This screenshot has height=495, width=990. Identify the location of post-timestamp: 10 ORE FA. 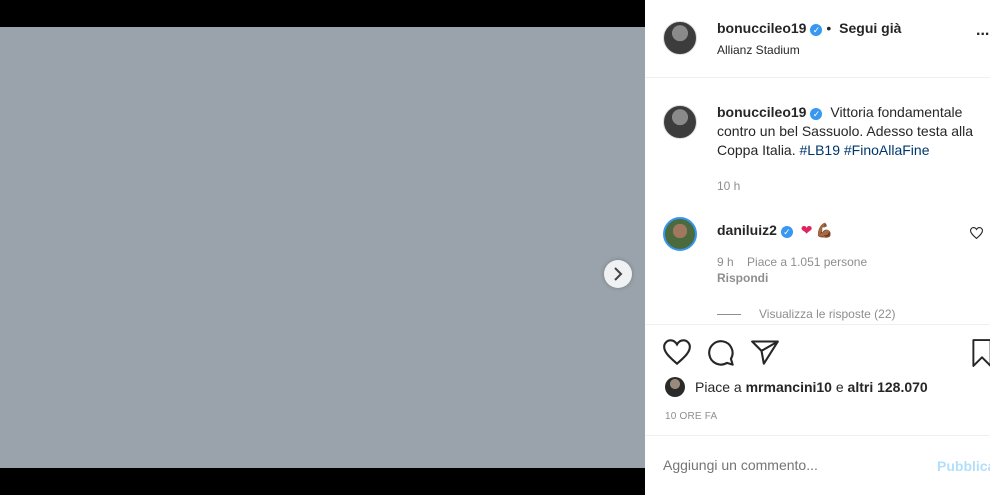
(691, 416).